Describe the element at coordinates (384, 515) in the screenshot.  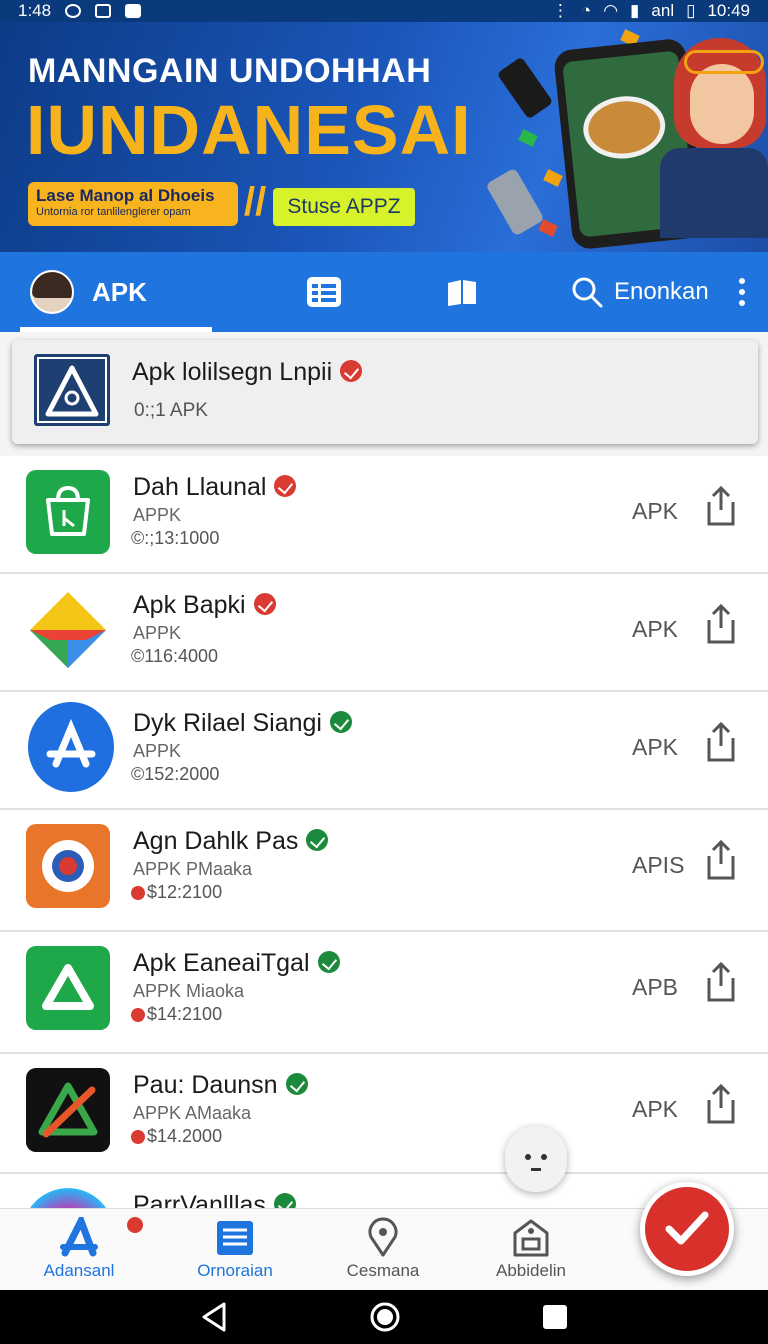
I see `list-item: Dah Llaunal APPK ©:;13:1000 APK` at that location.